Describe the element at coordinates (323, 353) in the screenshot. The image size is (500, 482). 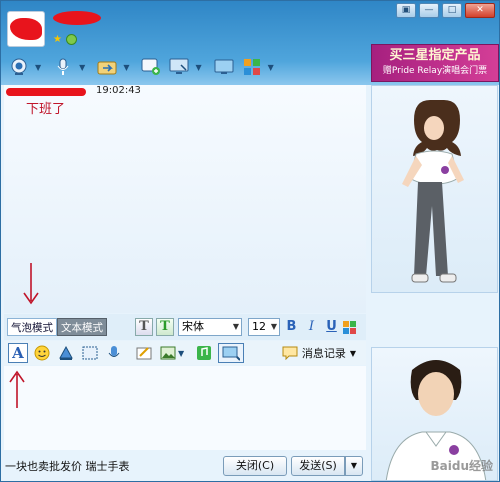
I see `message-log-label: 消息记录` at that location.